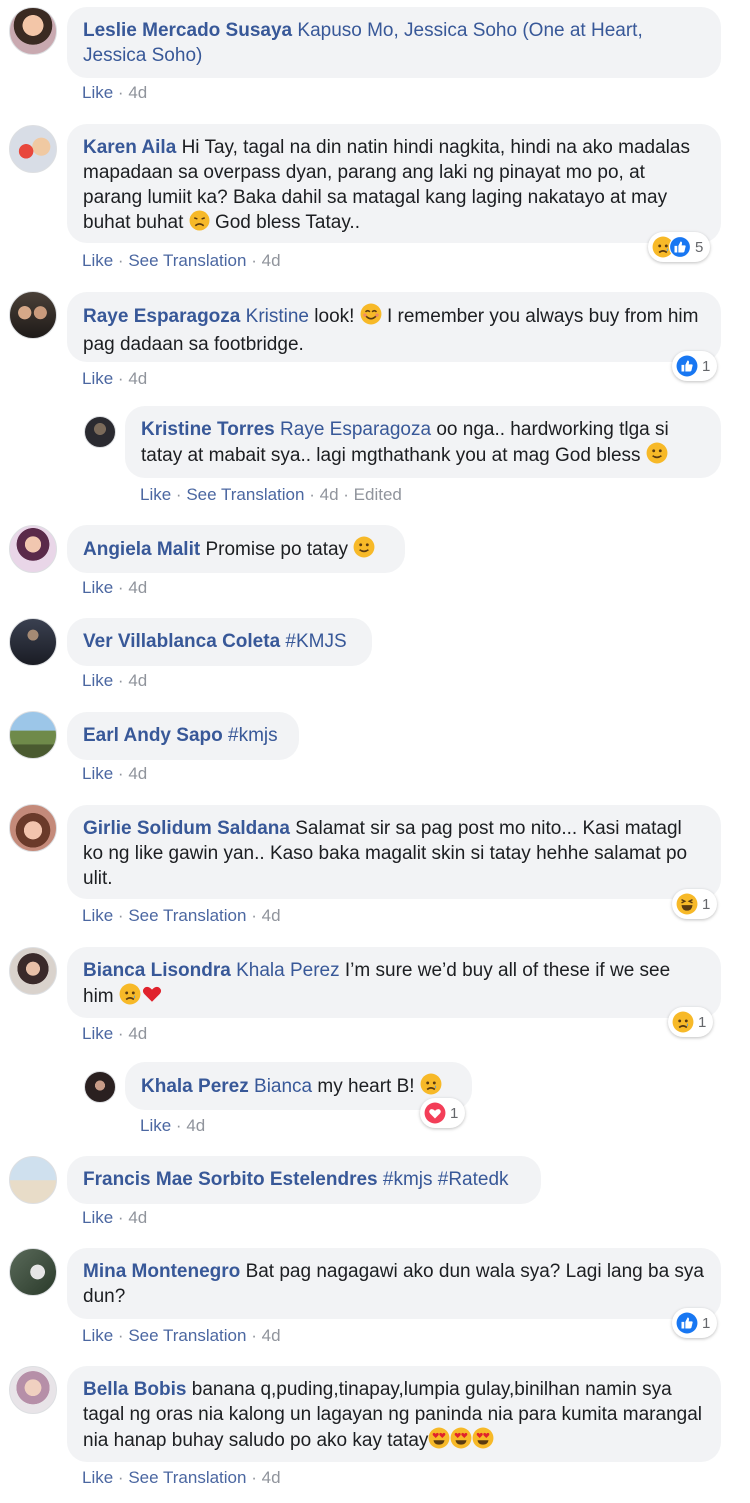 Image resolution: width=750 pixels, height=1503 pixels. Describe the element at coordinates (679, 247) in the screenshot. I see `reaction-summary: 5` at that location.